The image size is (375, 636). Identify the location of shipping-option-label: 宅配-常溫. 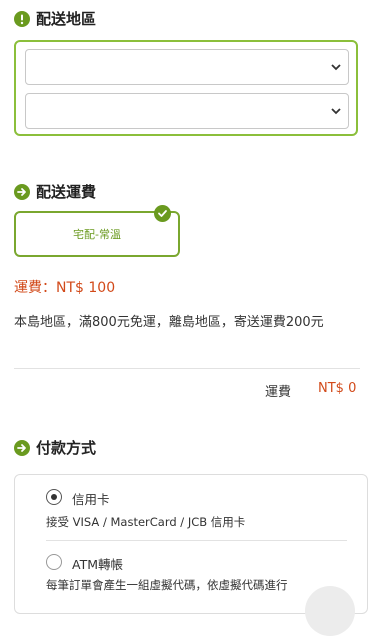
(97, 234).